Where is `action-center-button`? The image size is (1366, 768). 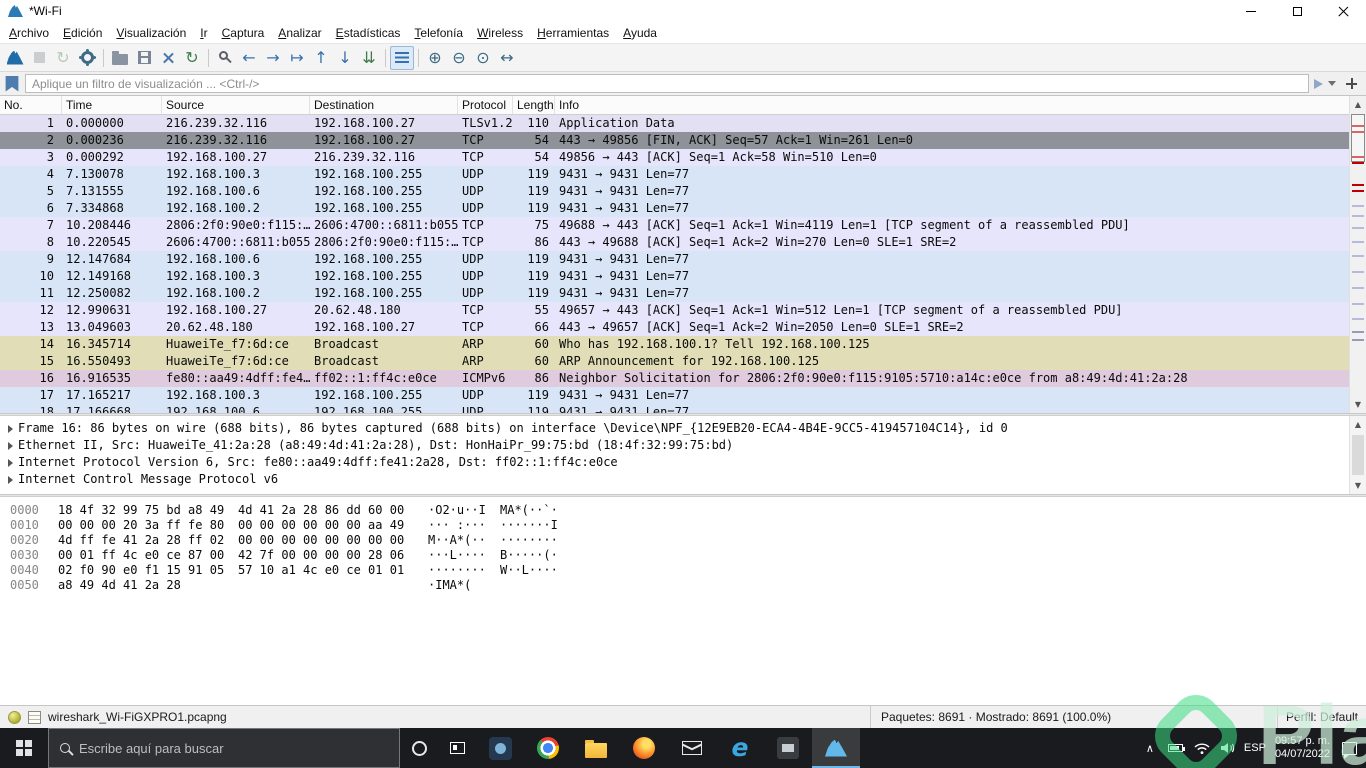 action-center-button is located at coordinates (1349, 748).